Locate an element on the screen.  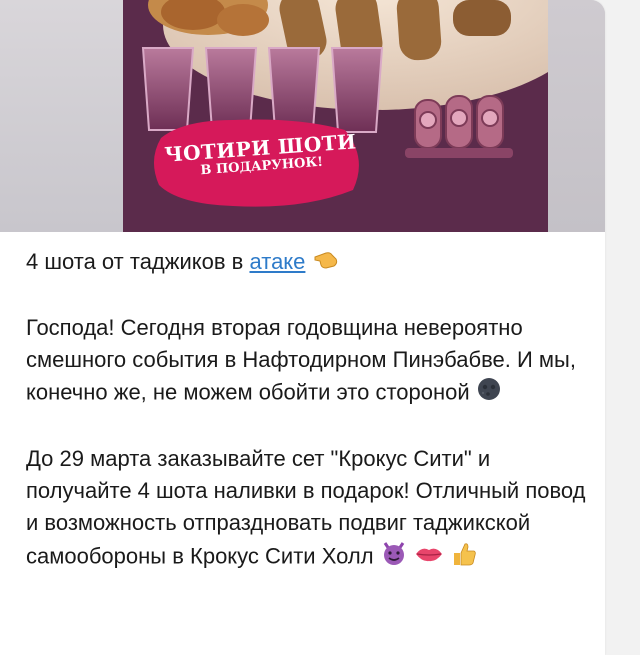
dark-moon-face-icon is located at coordinates (489, 393).